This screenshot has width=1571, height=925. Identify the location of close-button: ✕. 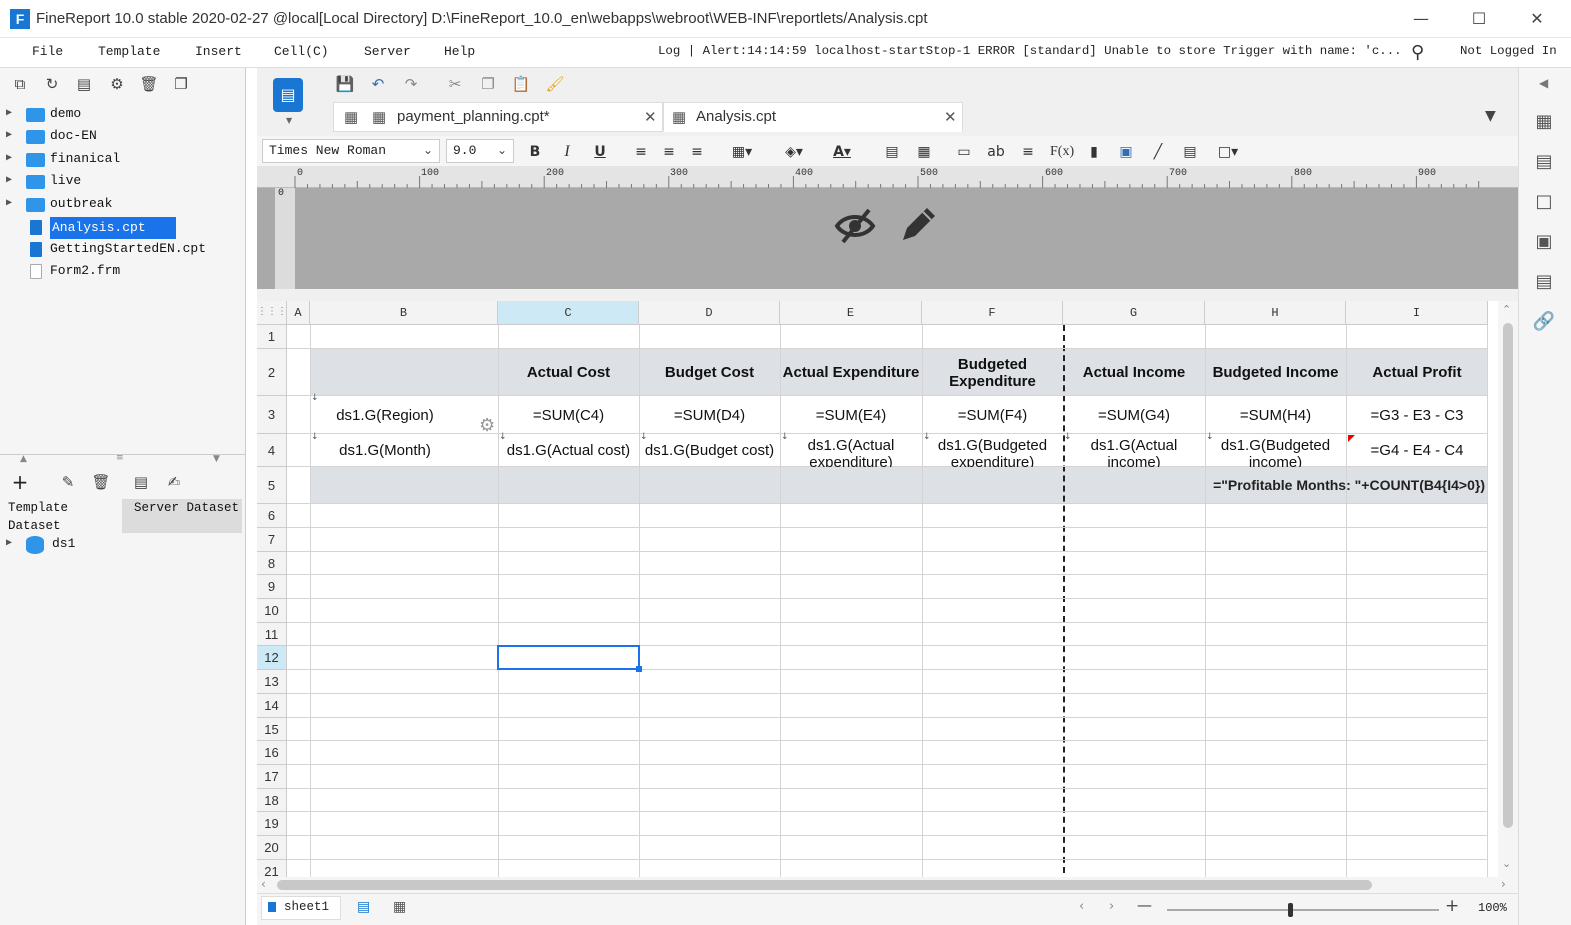
(1537, 19).